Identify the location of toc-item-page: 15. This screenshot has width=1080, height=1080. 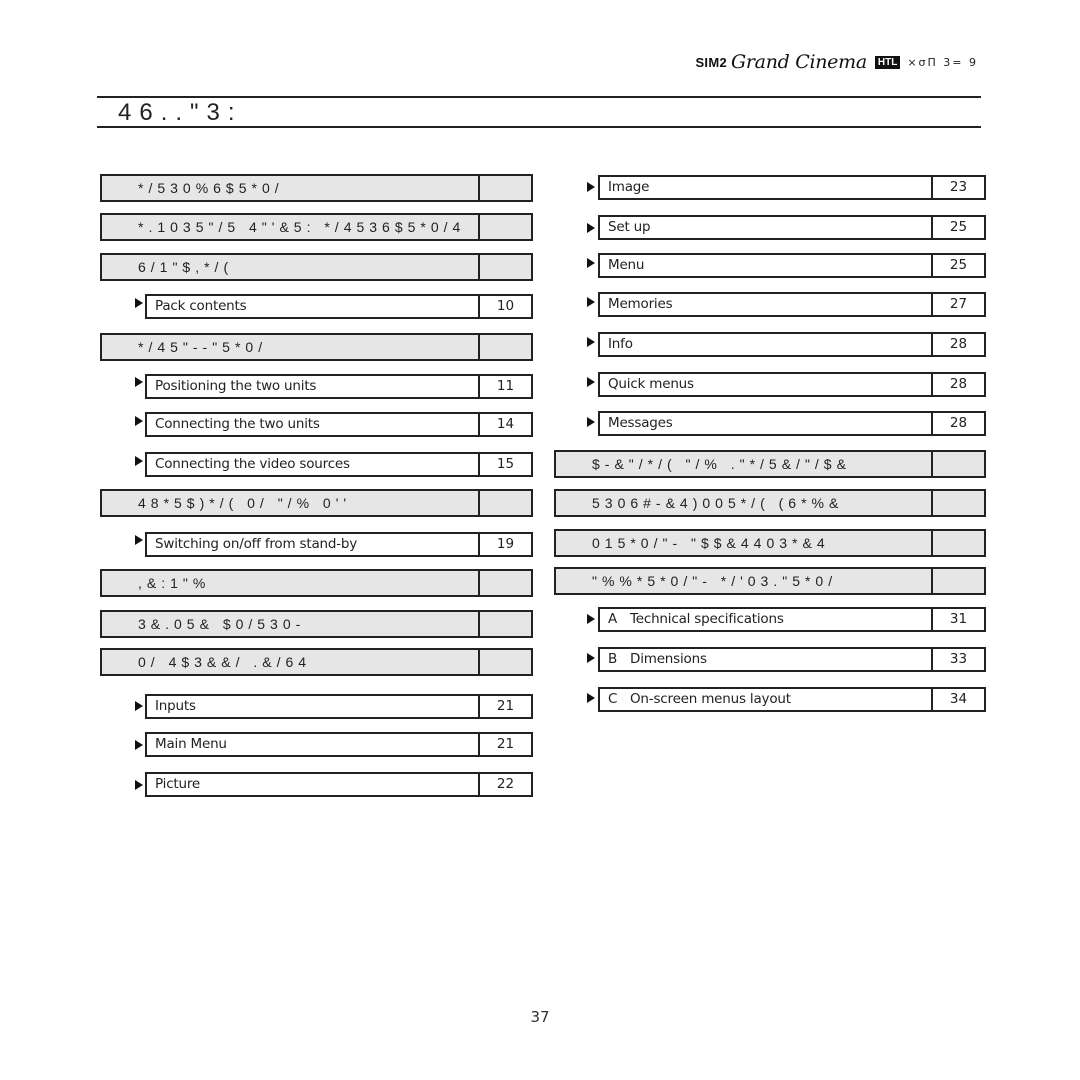
(505, 464).